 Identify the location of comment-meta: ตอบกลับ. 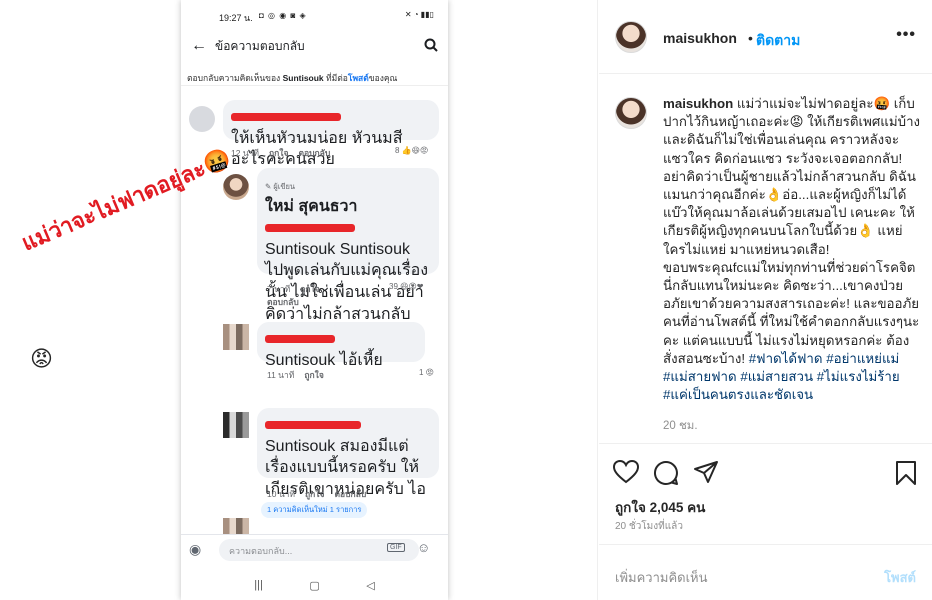
(283, 302).